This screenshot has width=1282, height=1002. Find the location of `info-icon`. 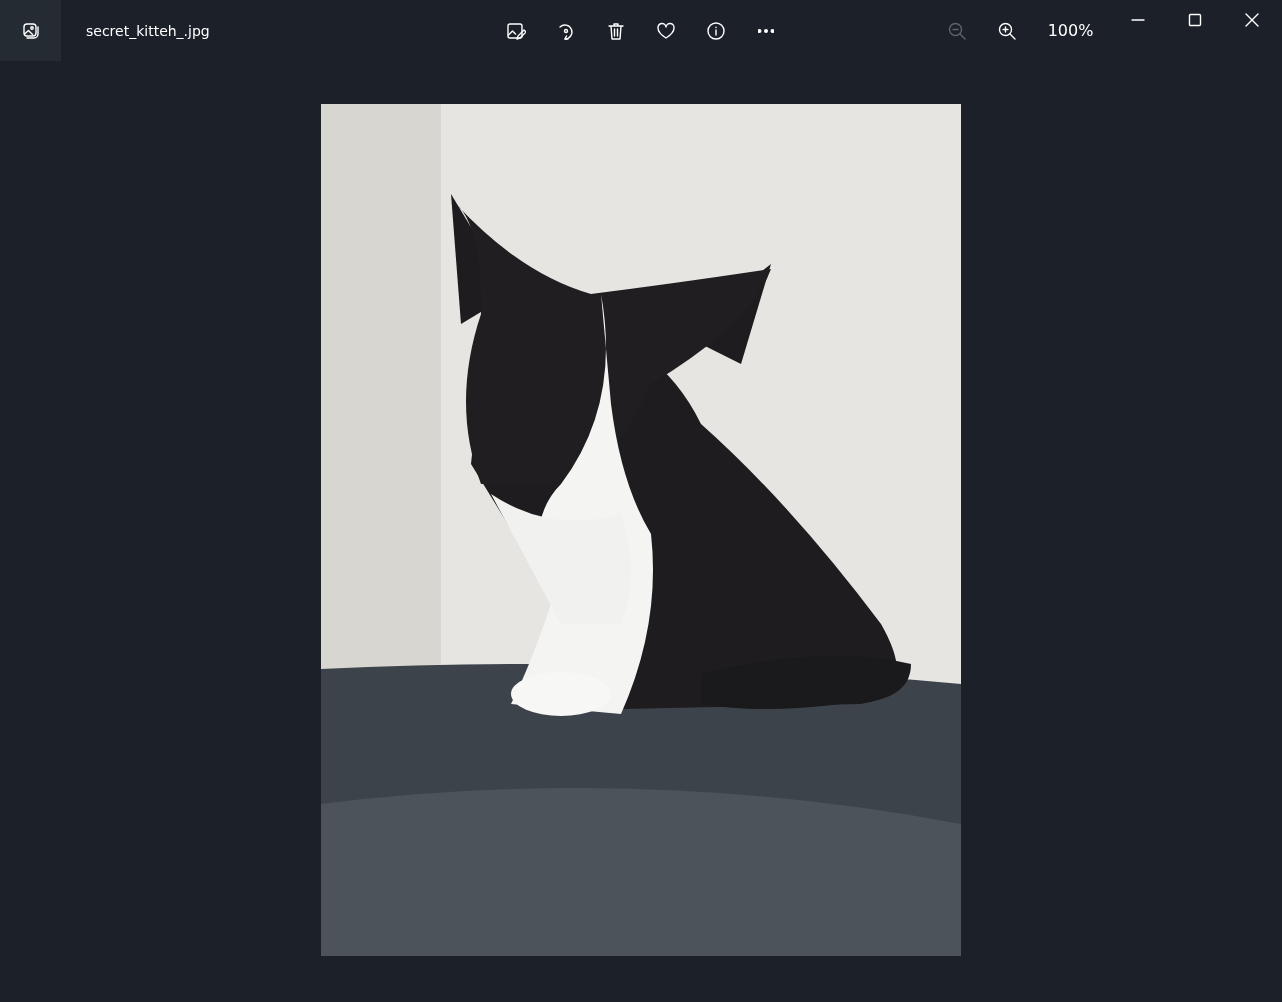

info-icon is located at coordinates (716, 30).